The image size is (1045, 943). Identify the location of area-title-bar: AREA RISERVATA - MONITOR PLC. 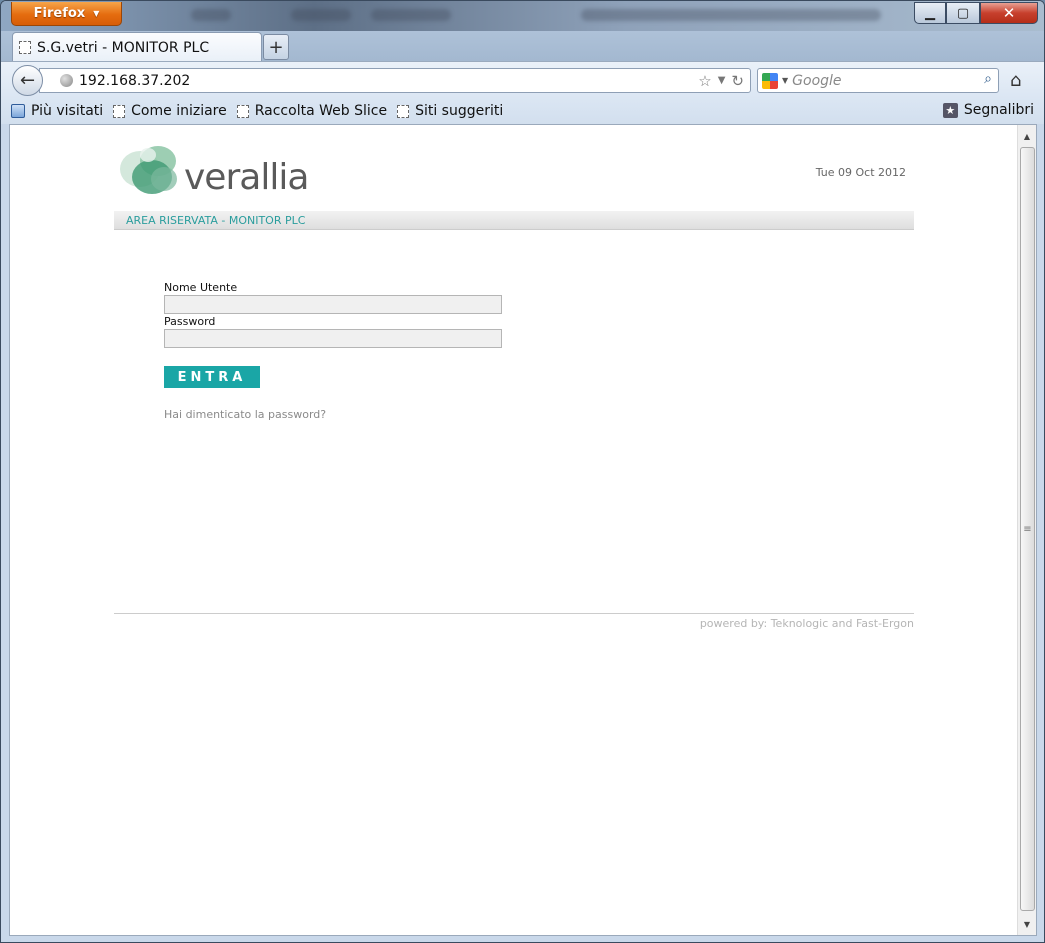
(514, 220).